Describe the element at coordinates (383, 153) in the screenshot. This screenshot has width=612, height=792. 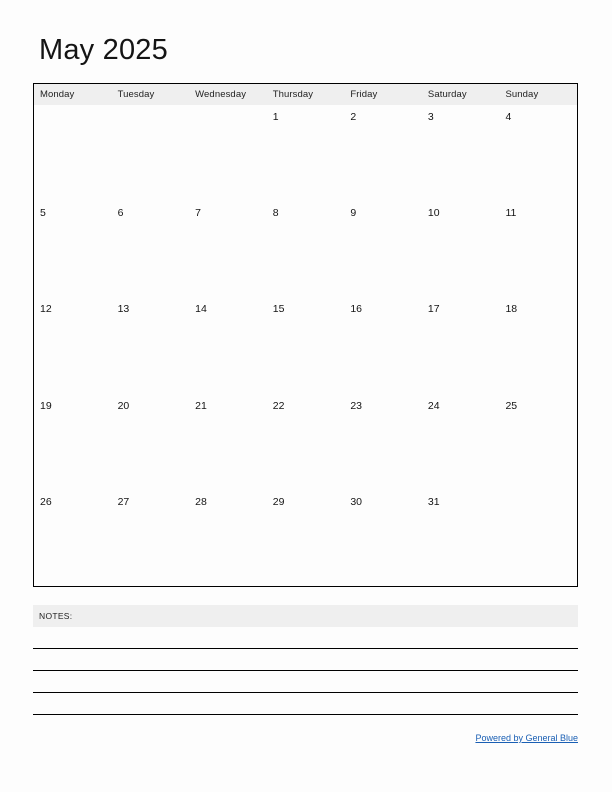
I see `day-cell: 2` at that location.